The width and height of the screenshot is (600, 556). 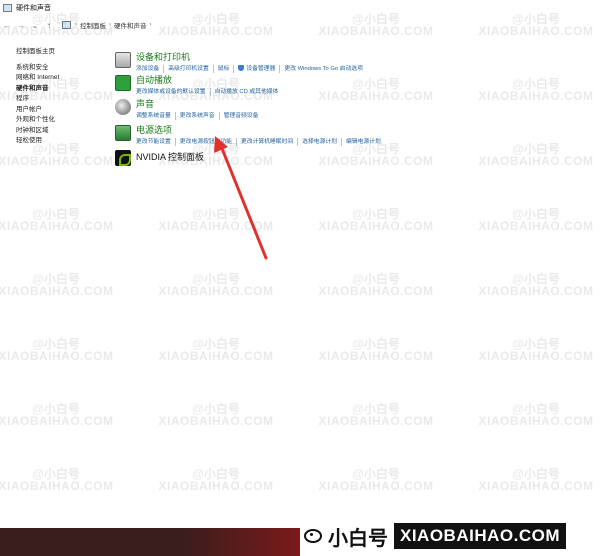 What do you see at coordinates (223, 69) in the screenshot?
I see `link-mouse: 鼠标` at bounding box center [223, 69].